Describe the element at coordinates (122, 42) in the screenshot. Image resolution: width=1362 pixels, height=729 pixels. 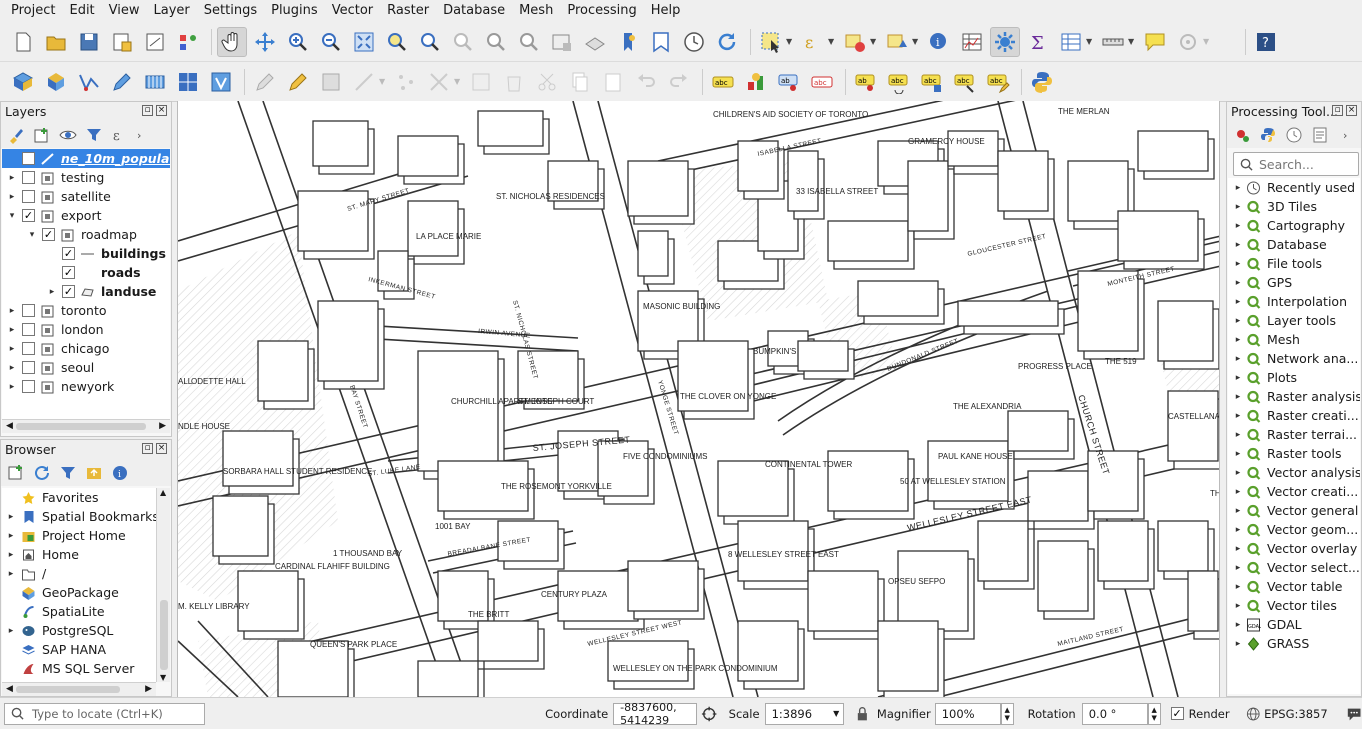
I see `save-as-icon` at that location.